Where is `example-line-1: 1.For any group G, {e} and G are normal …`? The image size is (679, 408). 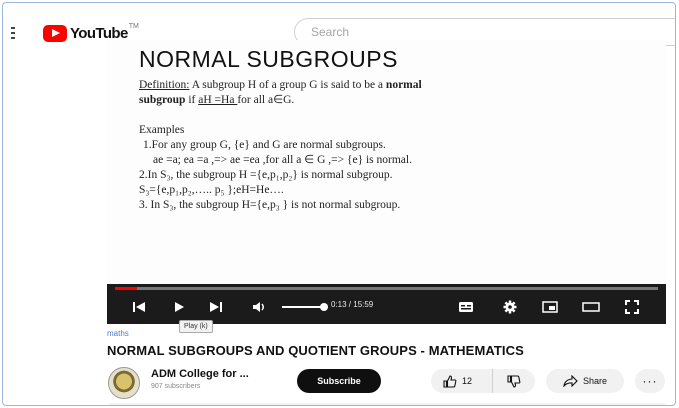
example-line-1: 1.For any group G, {e} and G are normal … is located at coordinates (264, 145).